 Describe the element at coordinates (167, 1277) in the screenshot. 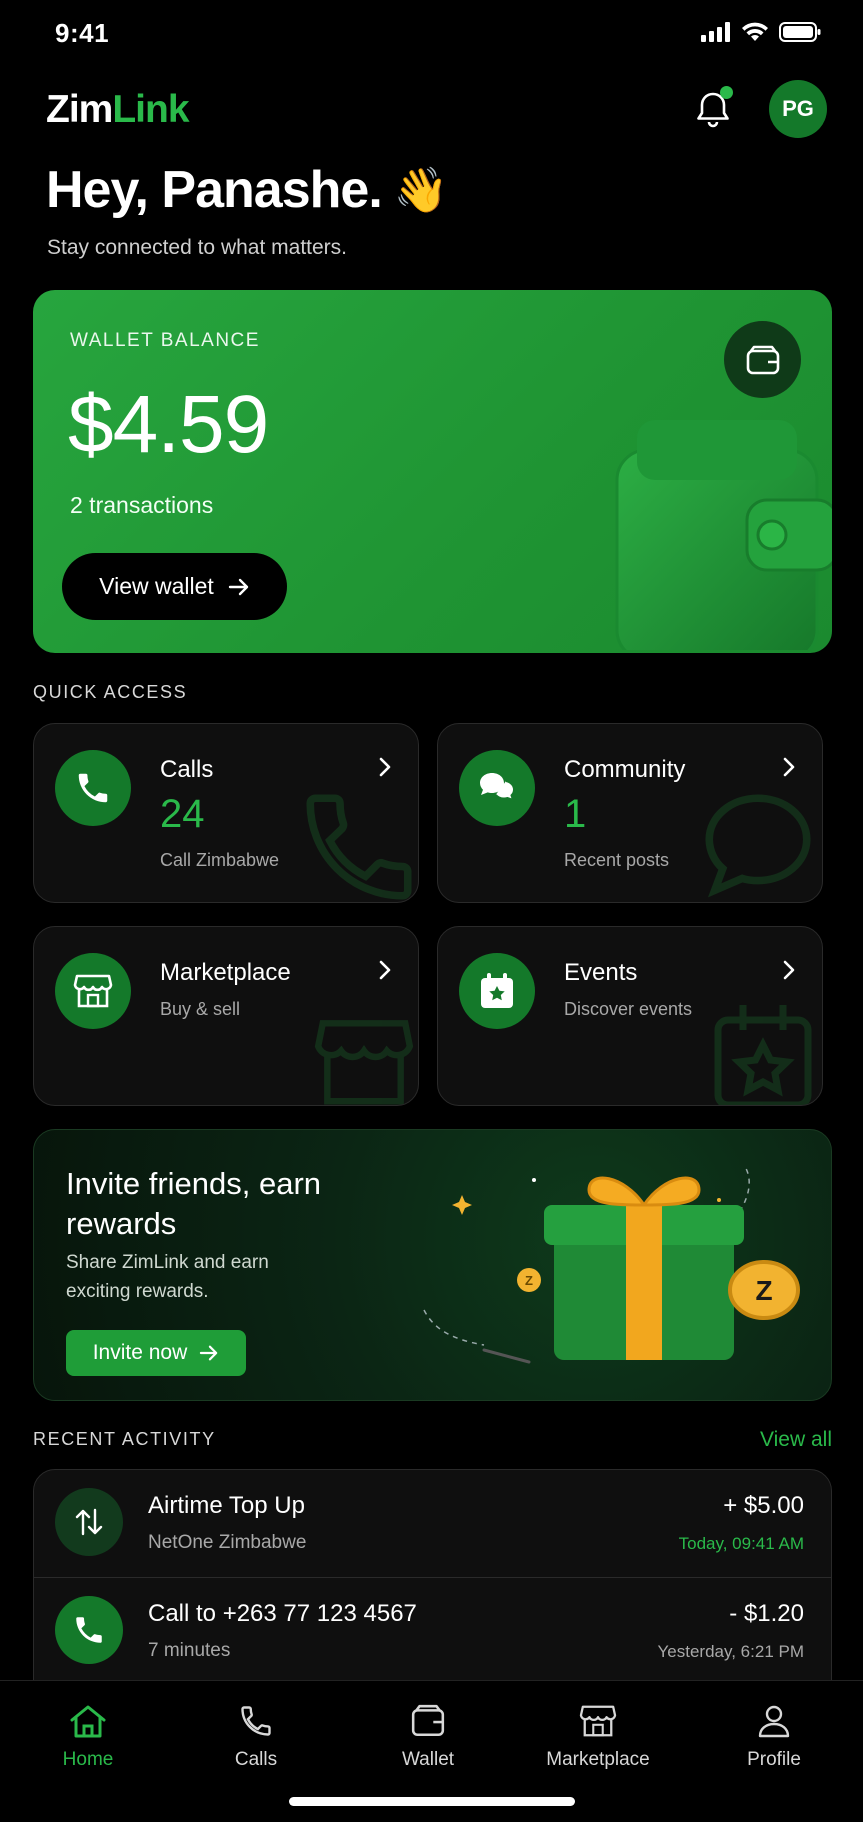

I see `invite-subtitle: Share ZimLink and earn exciting rewards.` at that location.